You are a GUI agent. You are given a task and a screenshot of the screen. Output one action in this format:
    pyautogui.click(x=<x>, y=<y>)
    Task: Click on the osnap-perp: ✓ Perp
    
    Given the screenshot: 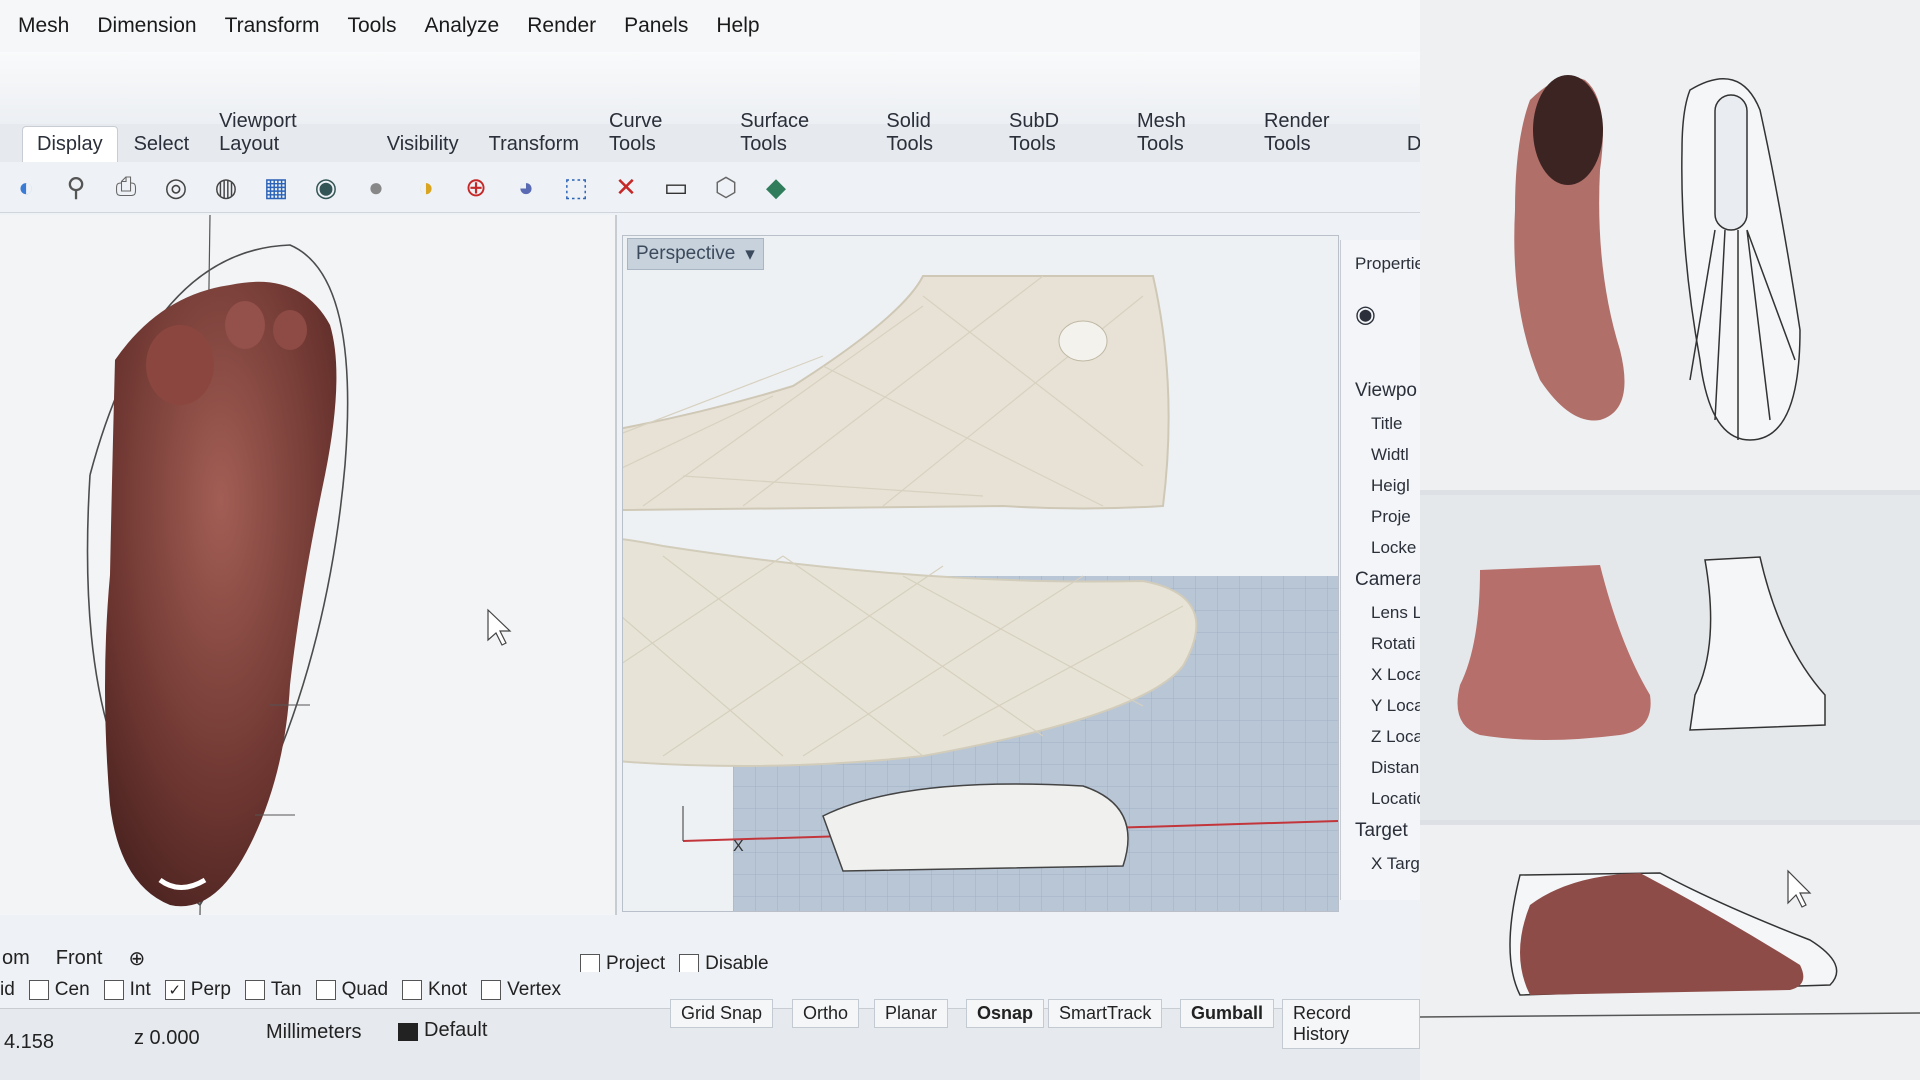 What is the action you would take?
    pyautogui.click(x=197, y=990)
    